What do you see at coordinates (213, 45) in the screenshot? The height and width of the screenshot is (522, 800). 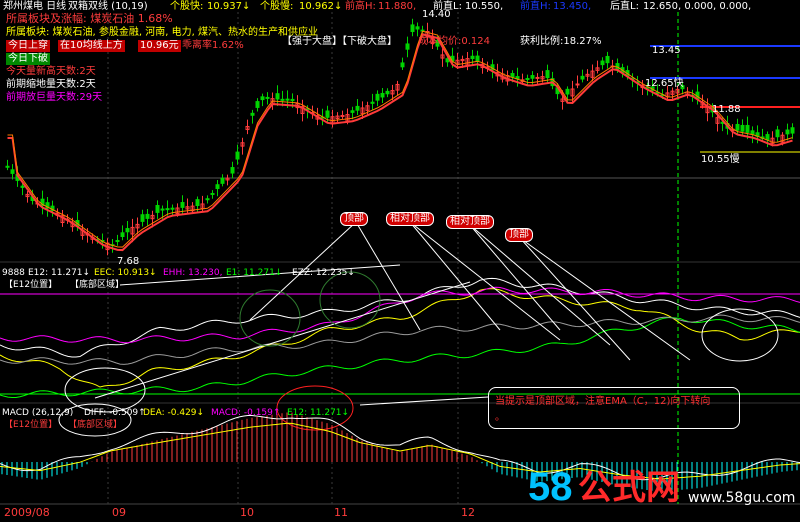 I see `deviation-rate: 乖离率1.62%` at bounding box center [213, 45].